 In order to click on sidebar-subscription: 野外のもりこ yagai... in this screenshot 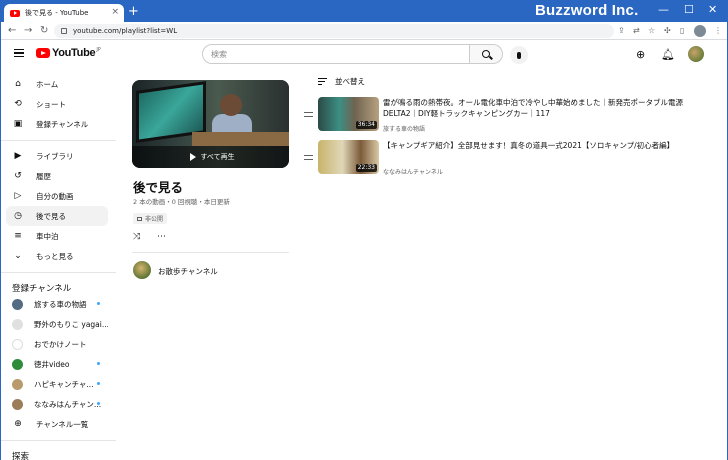, I will do `click(57, 324)`.